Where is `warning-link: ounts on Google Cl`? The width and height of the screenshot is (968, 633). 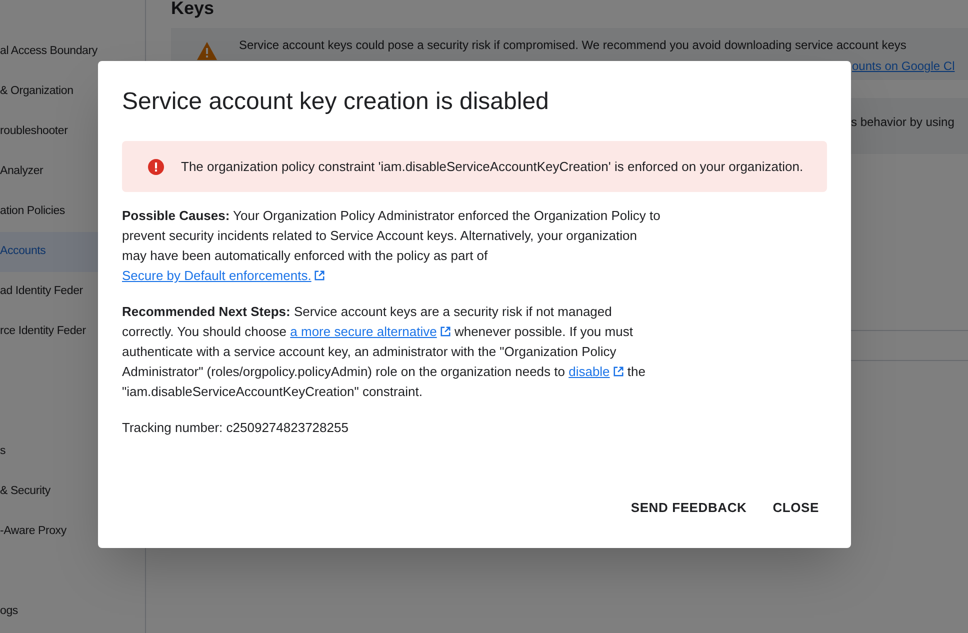 warning-link: ounts on Google Cl is located at coordinates (903, 66).